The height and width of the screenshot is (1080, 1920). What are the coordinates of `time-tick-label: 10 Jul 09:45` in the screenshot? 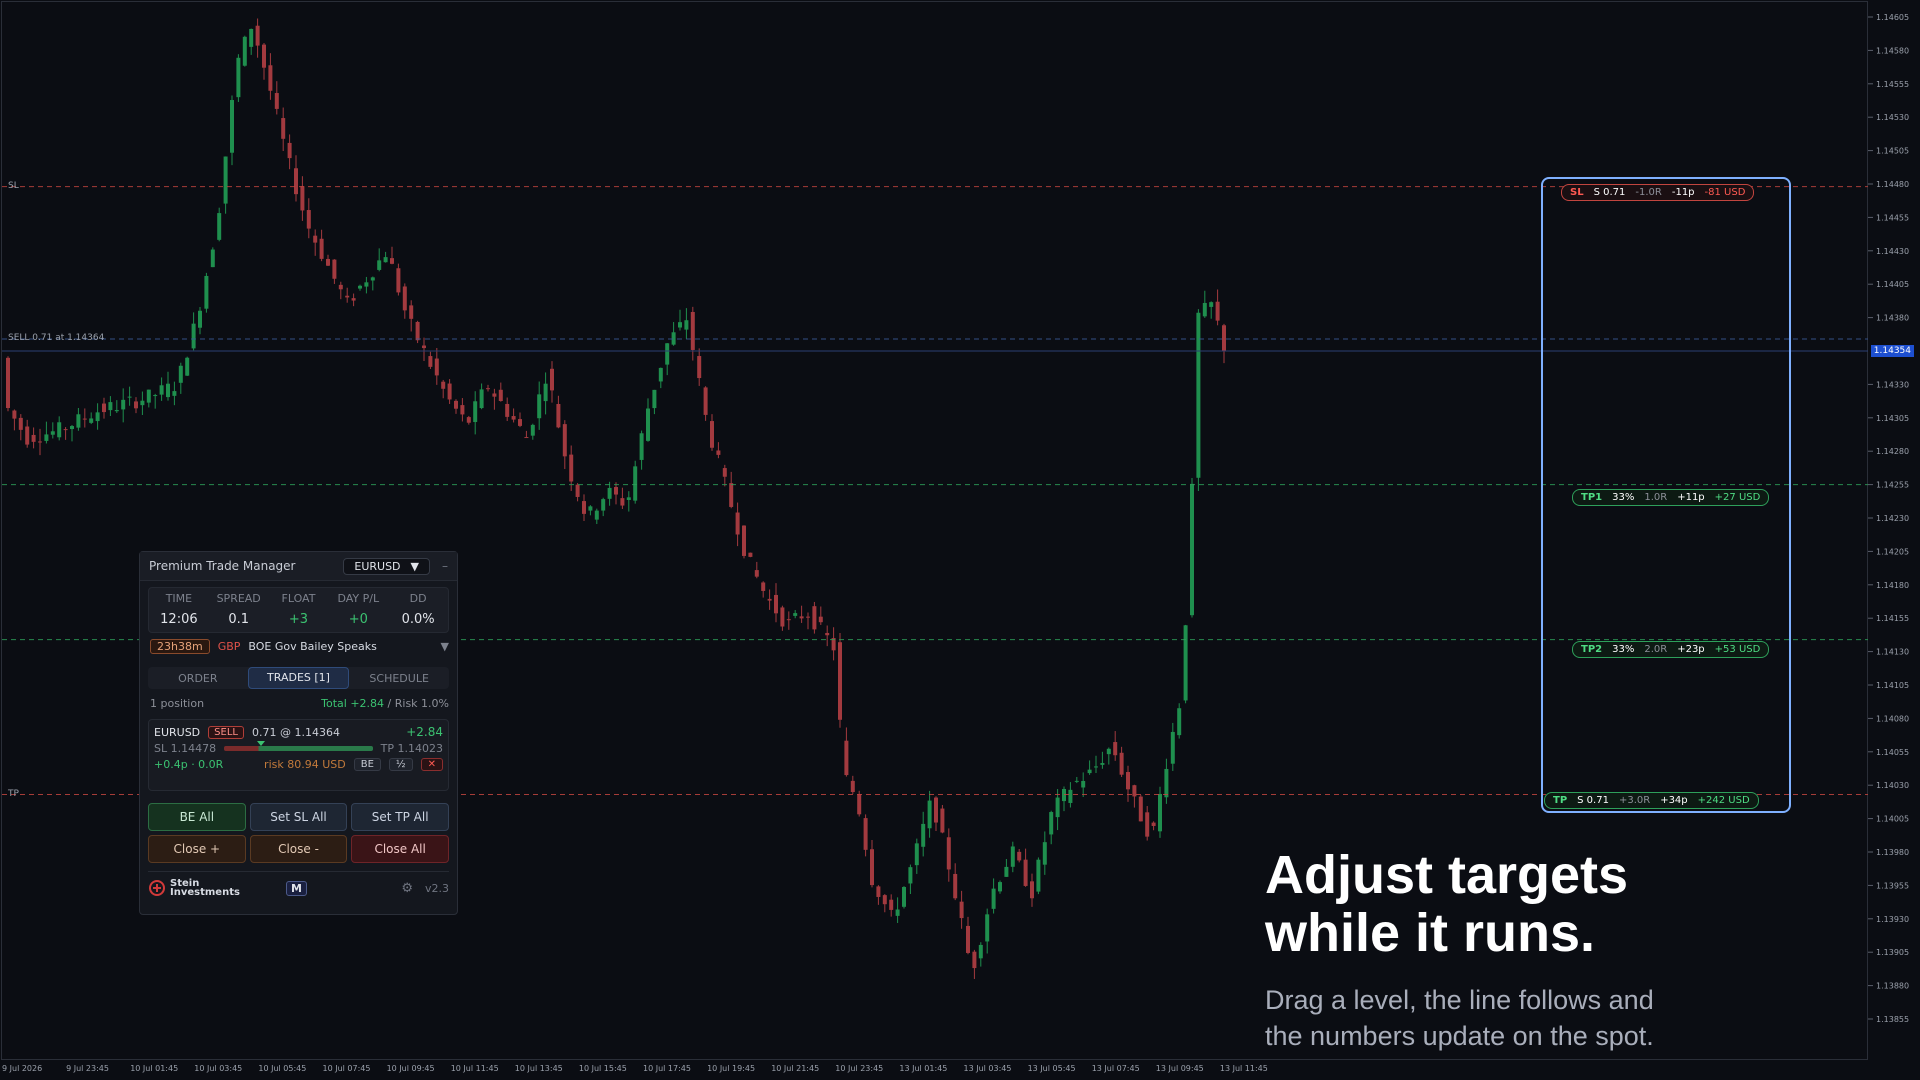 It's located at (411, 1068).